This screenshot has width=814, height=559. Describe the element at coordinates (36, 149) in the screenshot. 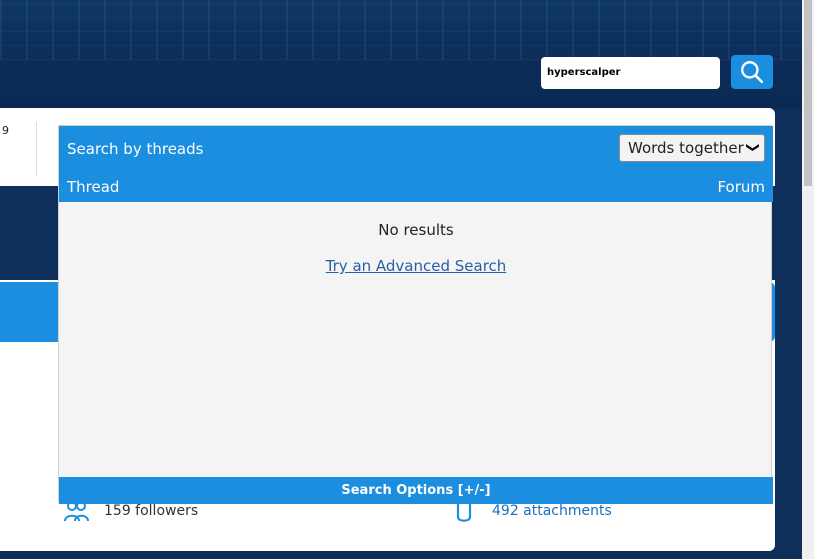

I see `stat-divider` at that location.